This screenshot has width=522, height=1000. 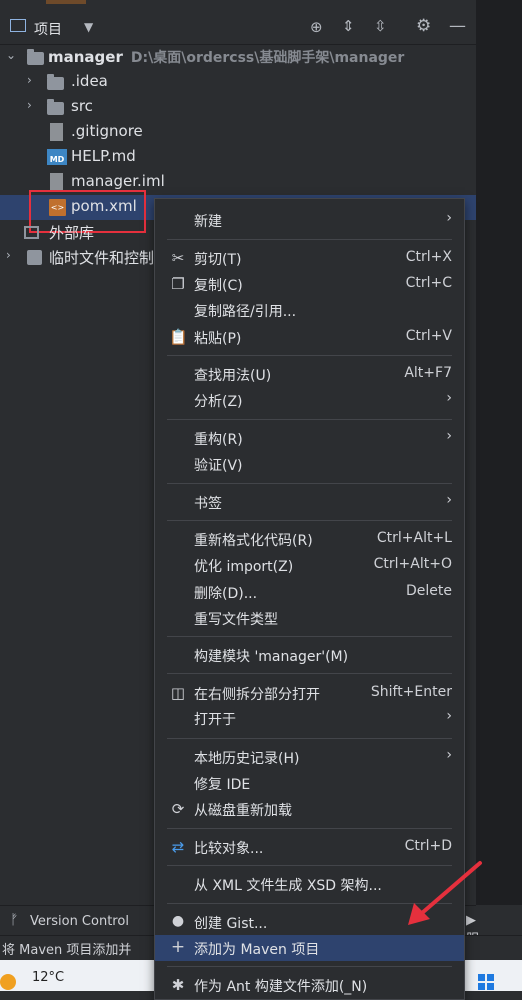 I want to click on menu-item-shortcut: Ctrl+X, so click(x=428, y=257).